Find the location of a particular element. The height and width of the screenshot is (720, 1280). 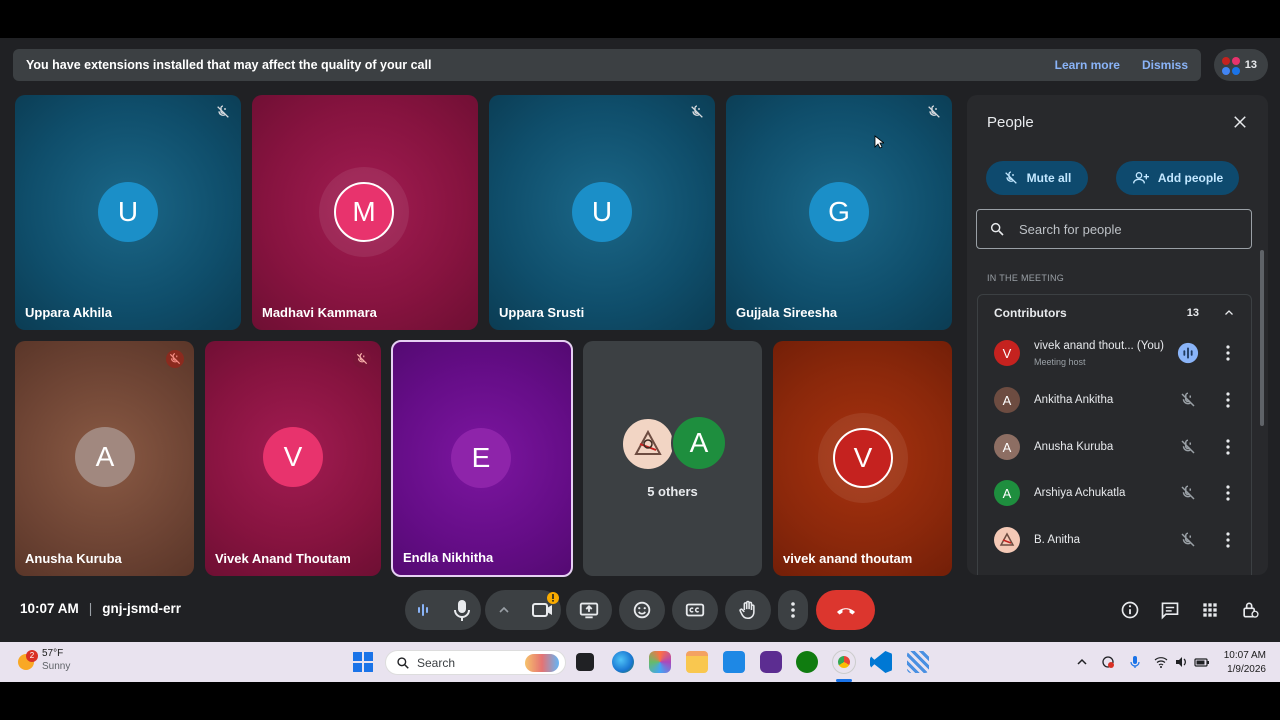

mouse-cursor-icon is located at coordinates (879, 142).